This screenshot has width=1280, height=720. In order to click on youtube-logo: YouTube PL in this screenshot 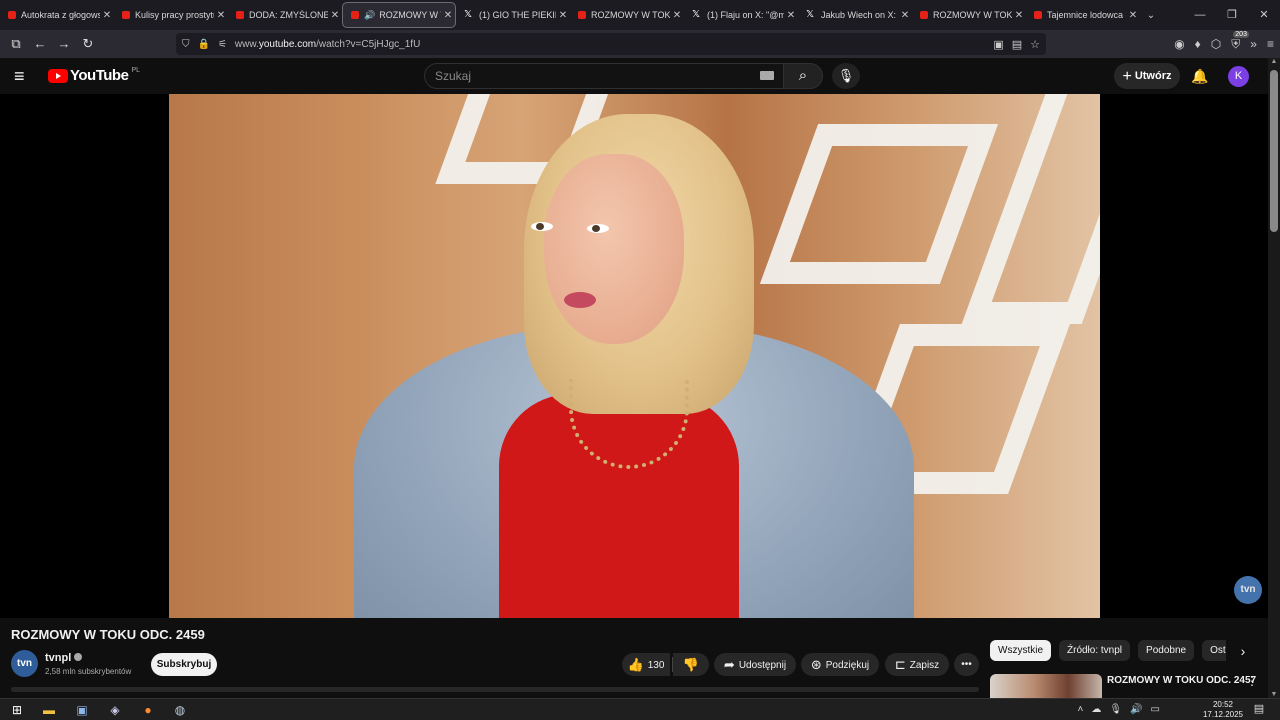, I will do `click(94, 75)`.